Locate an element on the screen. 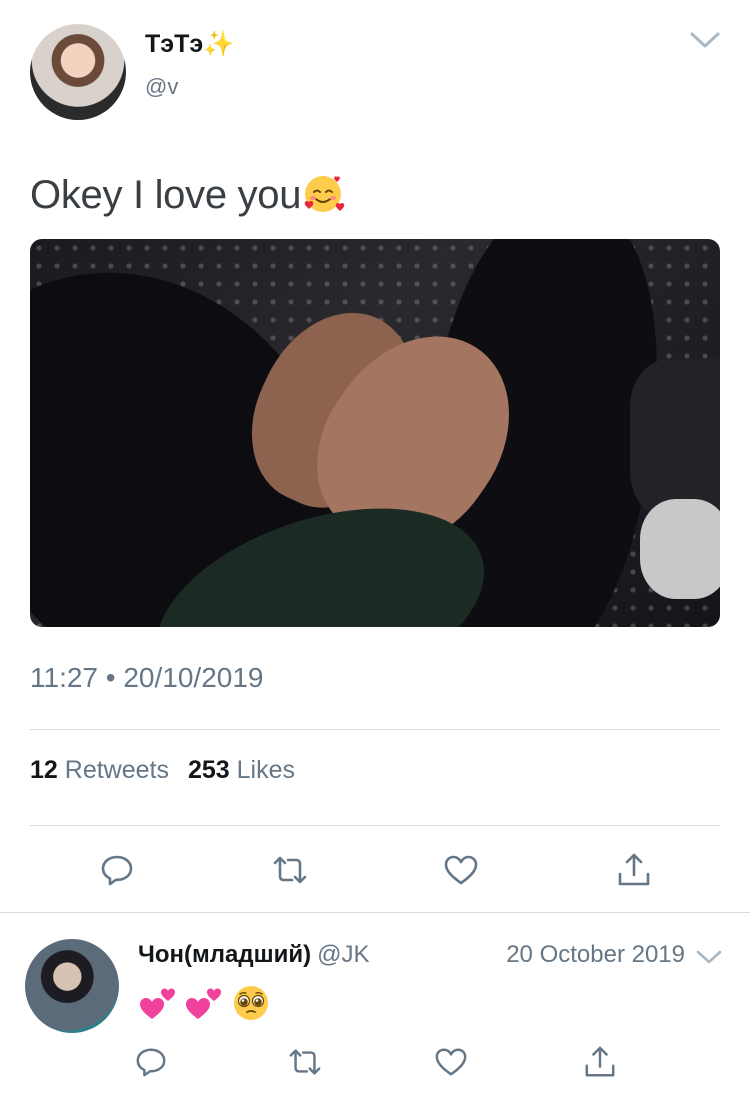 The height and width of the screenshot is (1106, 750). author-display-name: ТэТэ✨ is located at coordinates (189, 44).